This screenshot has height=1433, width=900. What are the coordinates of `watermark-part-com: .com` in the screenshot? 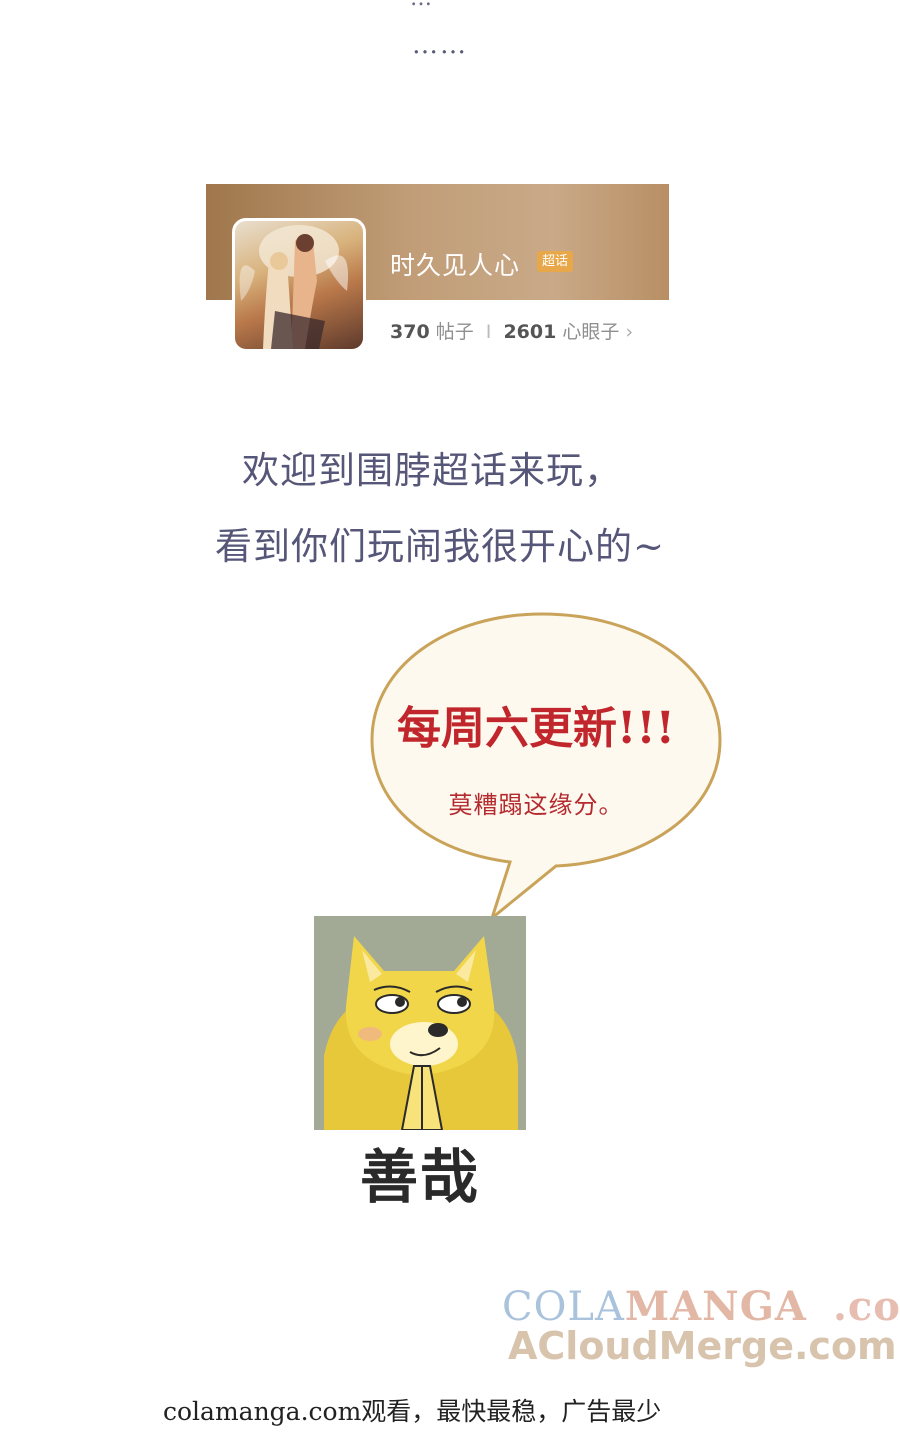 It's located at (866, 1306).